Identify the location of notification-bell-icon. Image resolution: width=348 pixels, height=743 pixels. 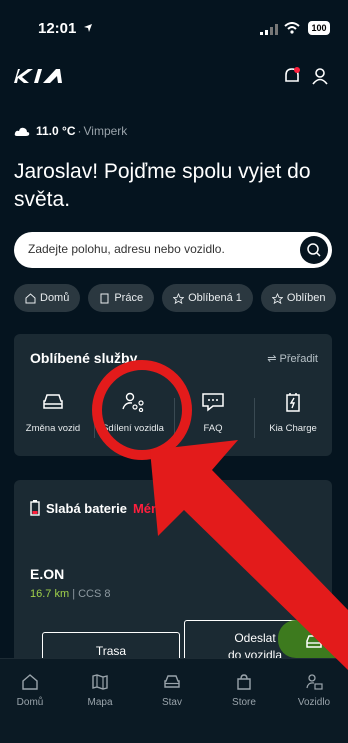
(292, 76).